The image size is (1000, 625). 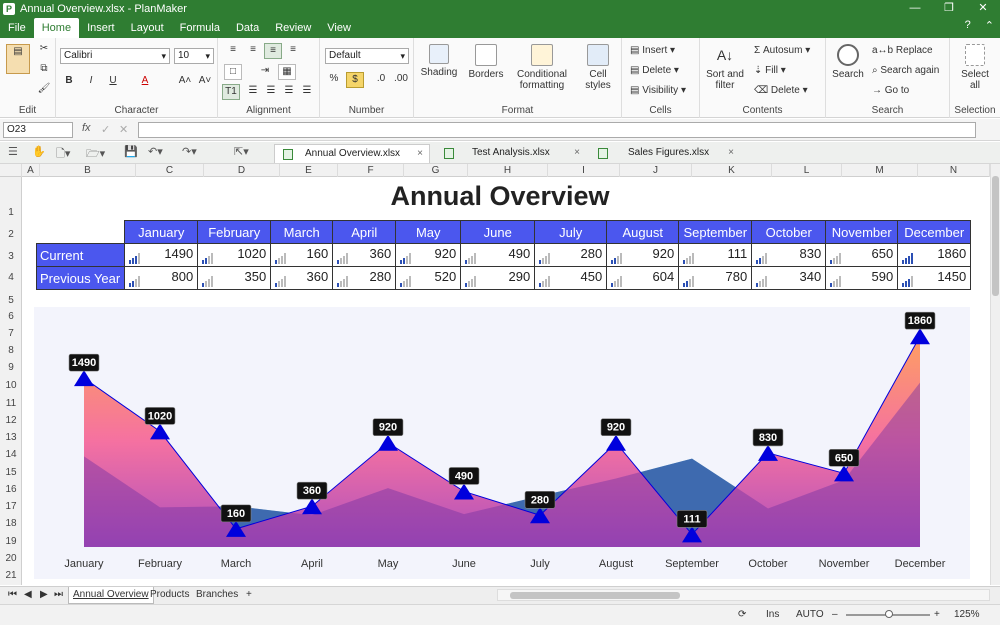 What do you see at coordinates (10, 256) in the screenshot?
I see `row-header-3: 3` at bounding box center [10, 256].